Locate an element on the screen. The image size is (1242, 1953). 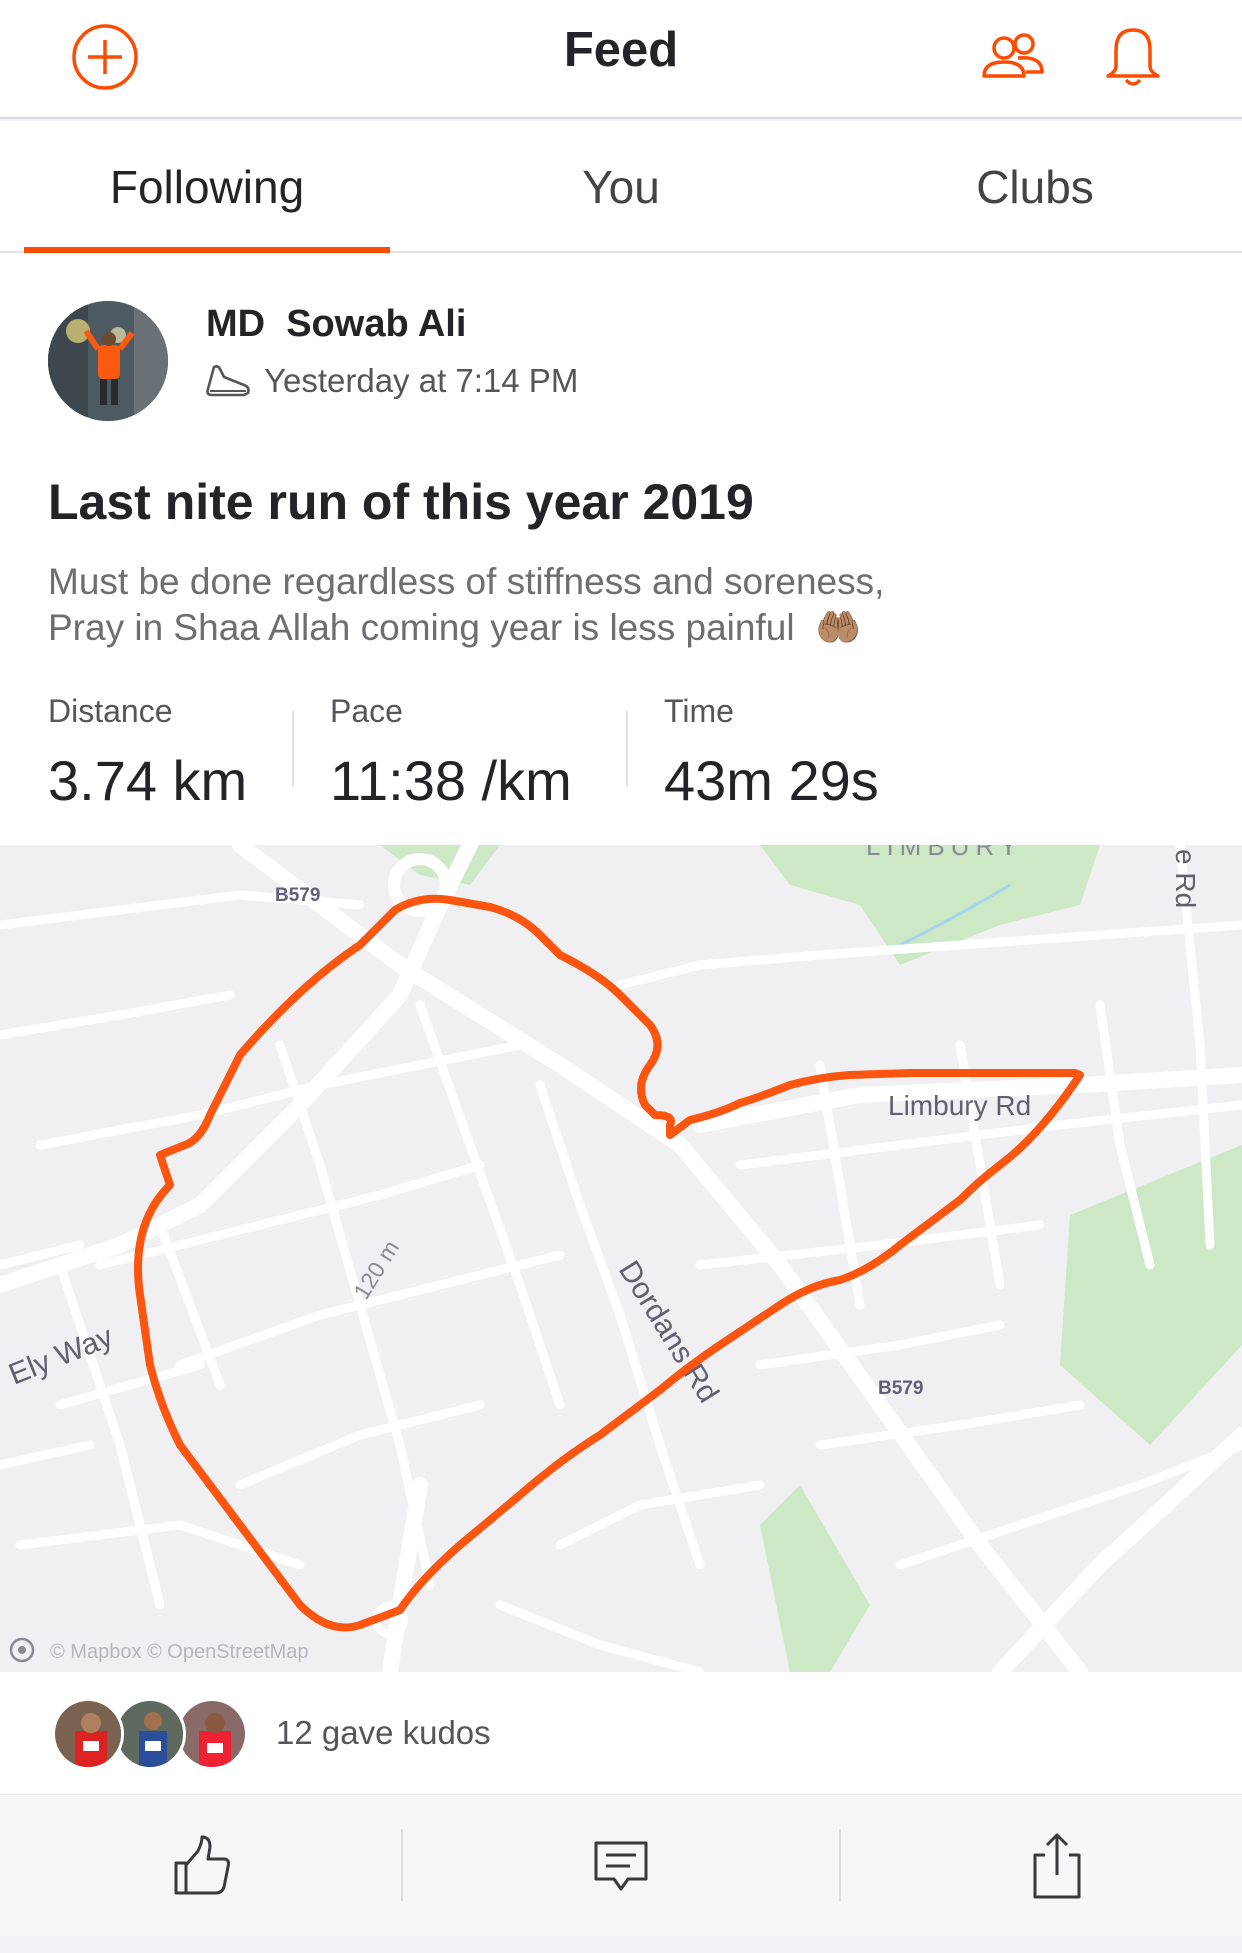
feed-tabs: Following You Clubs is located at coordinates (621, 187).